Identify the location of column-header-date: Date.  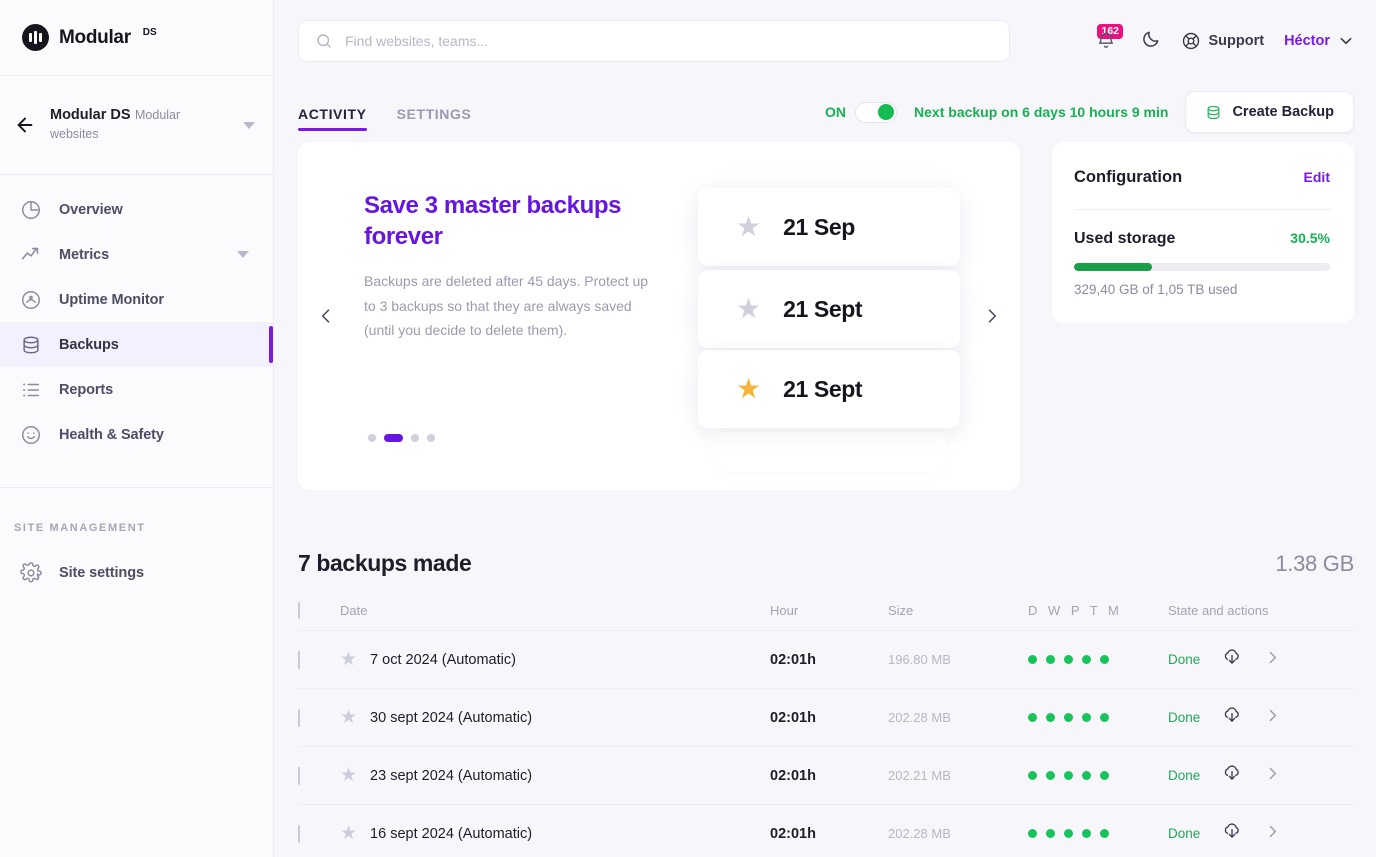
(354, 610).